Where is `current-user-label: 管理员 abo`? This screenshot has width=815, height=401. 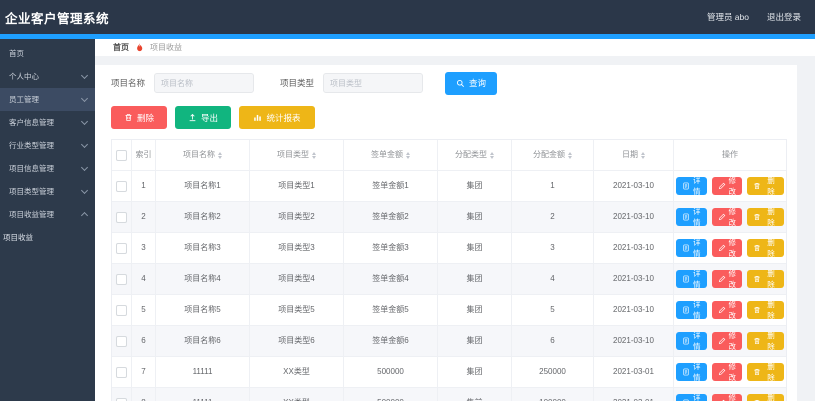 current-user-label: 管理员 abo is located at coordinates (728, 17).